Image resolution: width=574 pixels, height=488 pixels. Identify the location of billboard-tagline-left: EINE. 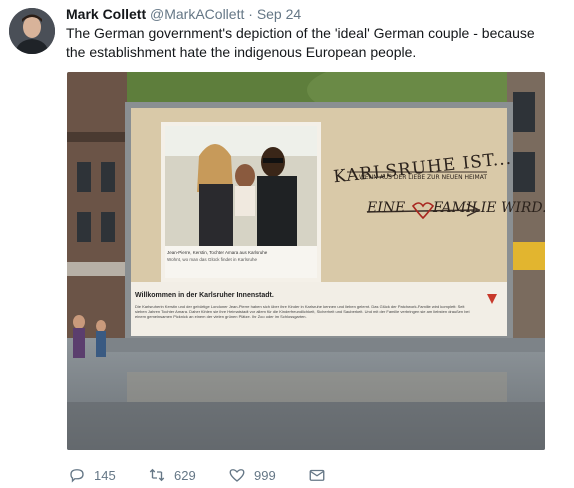
(386, 208).